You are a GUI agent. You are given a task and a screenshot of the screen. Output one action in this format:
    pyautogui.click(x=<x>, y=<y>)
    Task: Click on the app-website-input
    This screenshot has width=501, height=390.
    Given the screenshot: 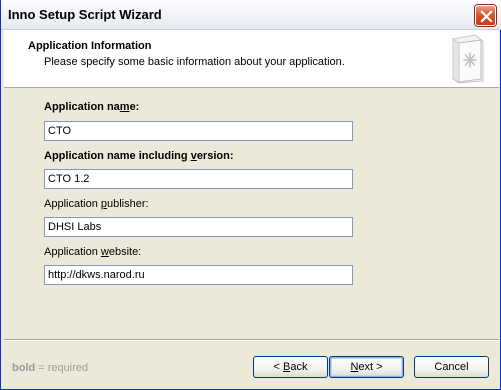 What is the action you would take?
    pyautogui.click(x=198, y=275)
    